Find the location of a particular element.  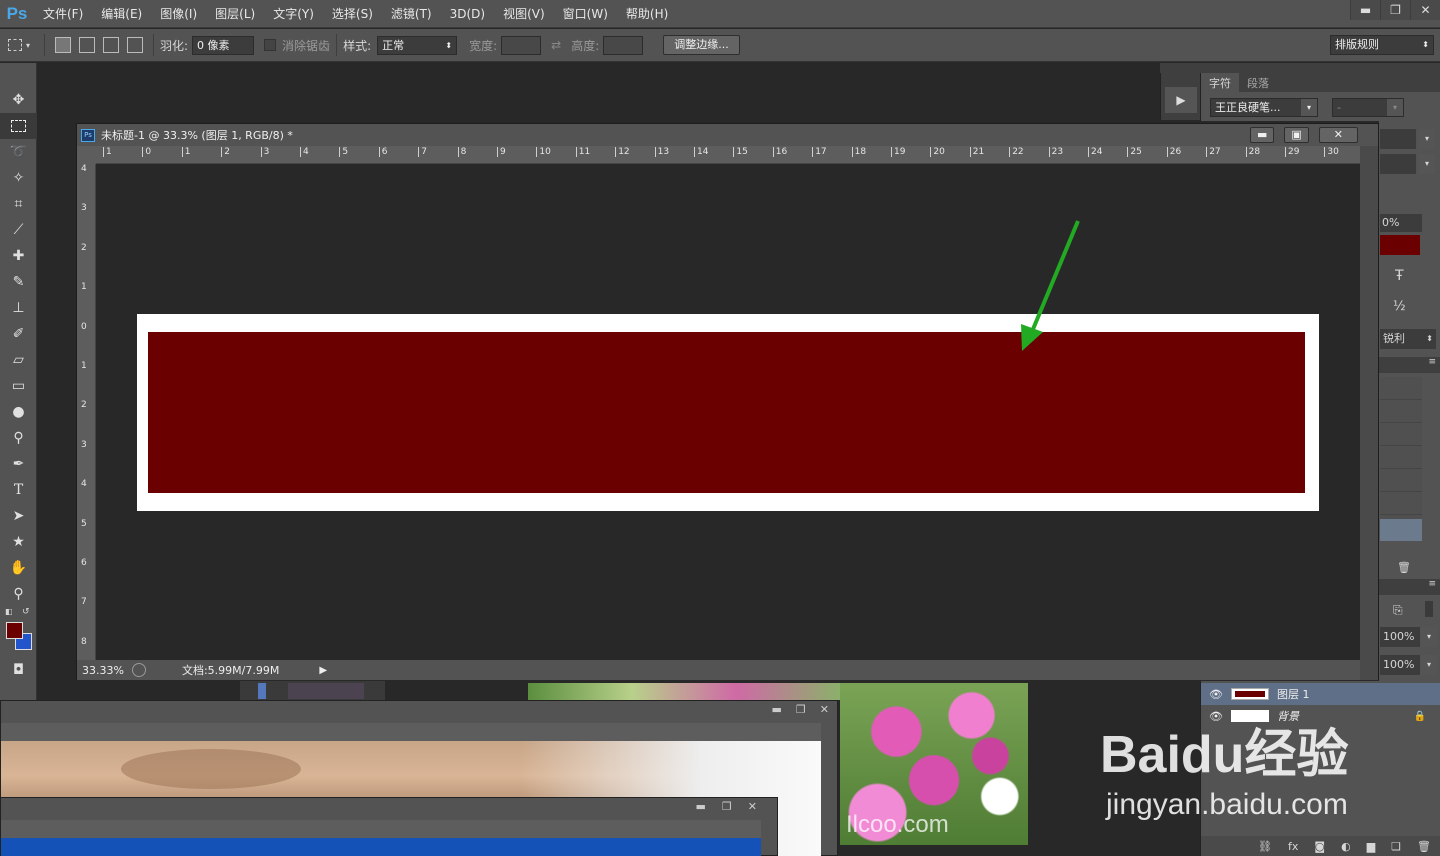

tab-character: 字符 is located at coordinates (1220, 82).